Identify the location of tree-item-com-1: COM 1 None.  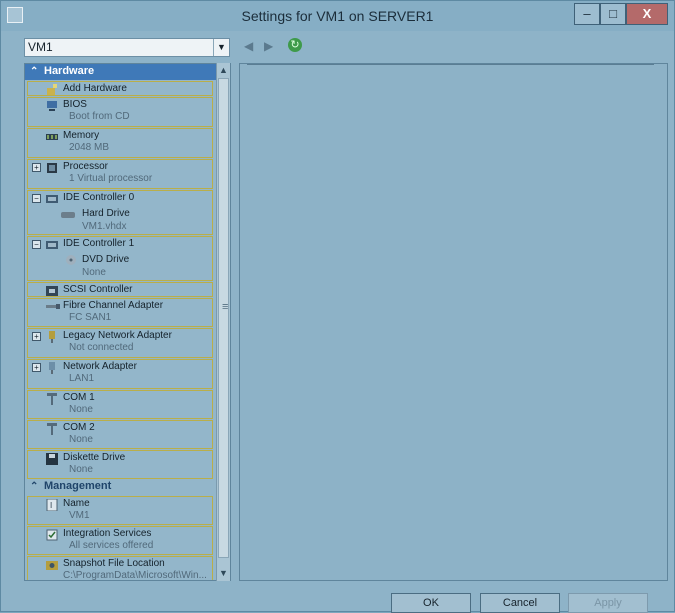
(120, 404).